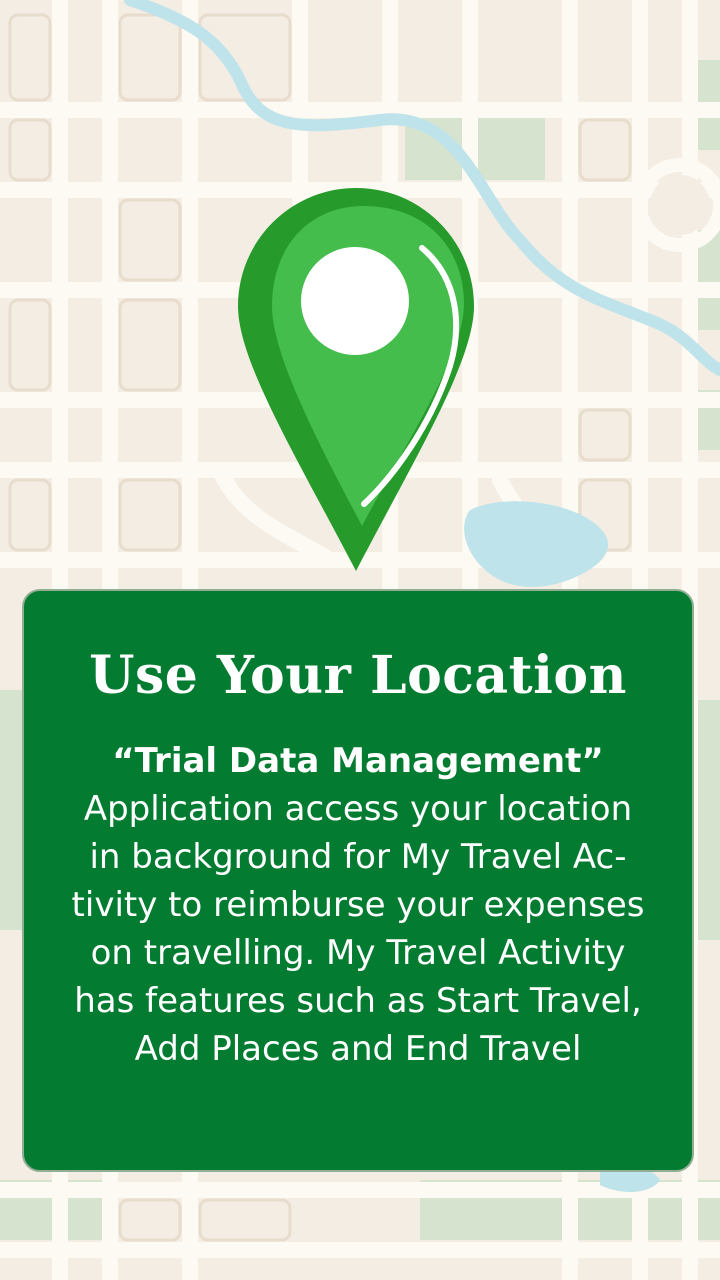 This screenshot has height=1280, width=720. I want to click on description-line: tivity to reimburse your expenses, so click(358, 905).